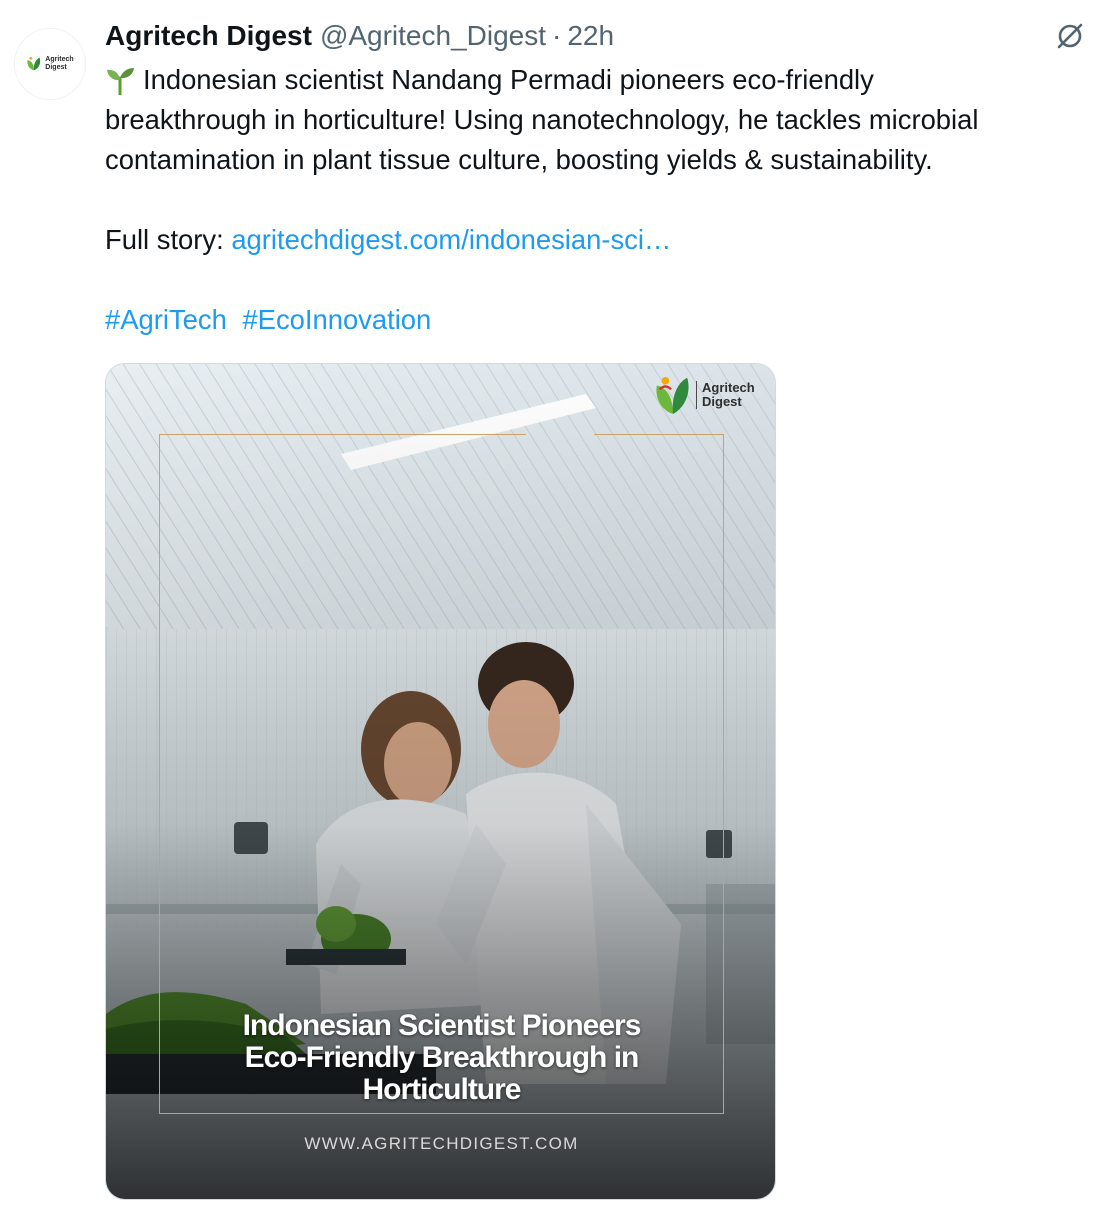  I want to click on hashtag-agritech: #AgriTech, so click(166, 319).